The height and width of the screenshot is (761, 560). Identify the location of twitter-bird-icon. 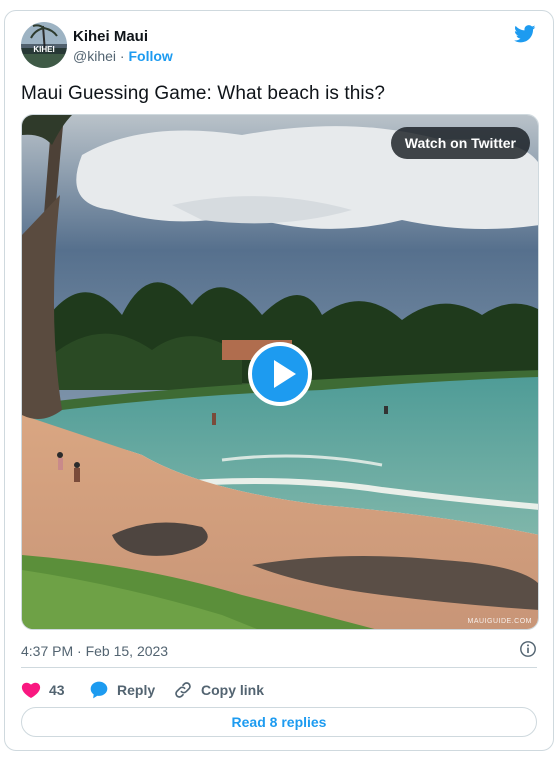
(525, 34).